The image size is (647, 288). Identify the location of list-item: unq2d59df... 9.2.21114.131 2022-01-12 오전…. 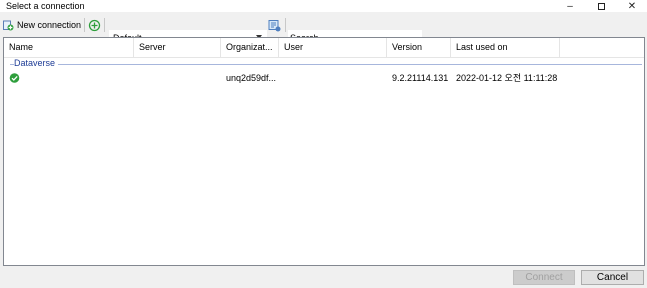
(324, 78).